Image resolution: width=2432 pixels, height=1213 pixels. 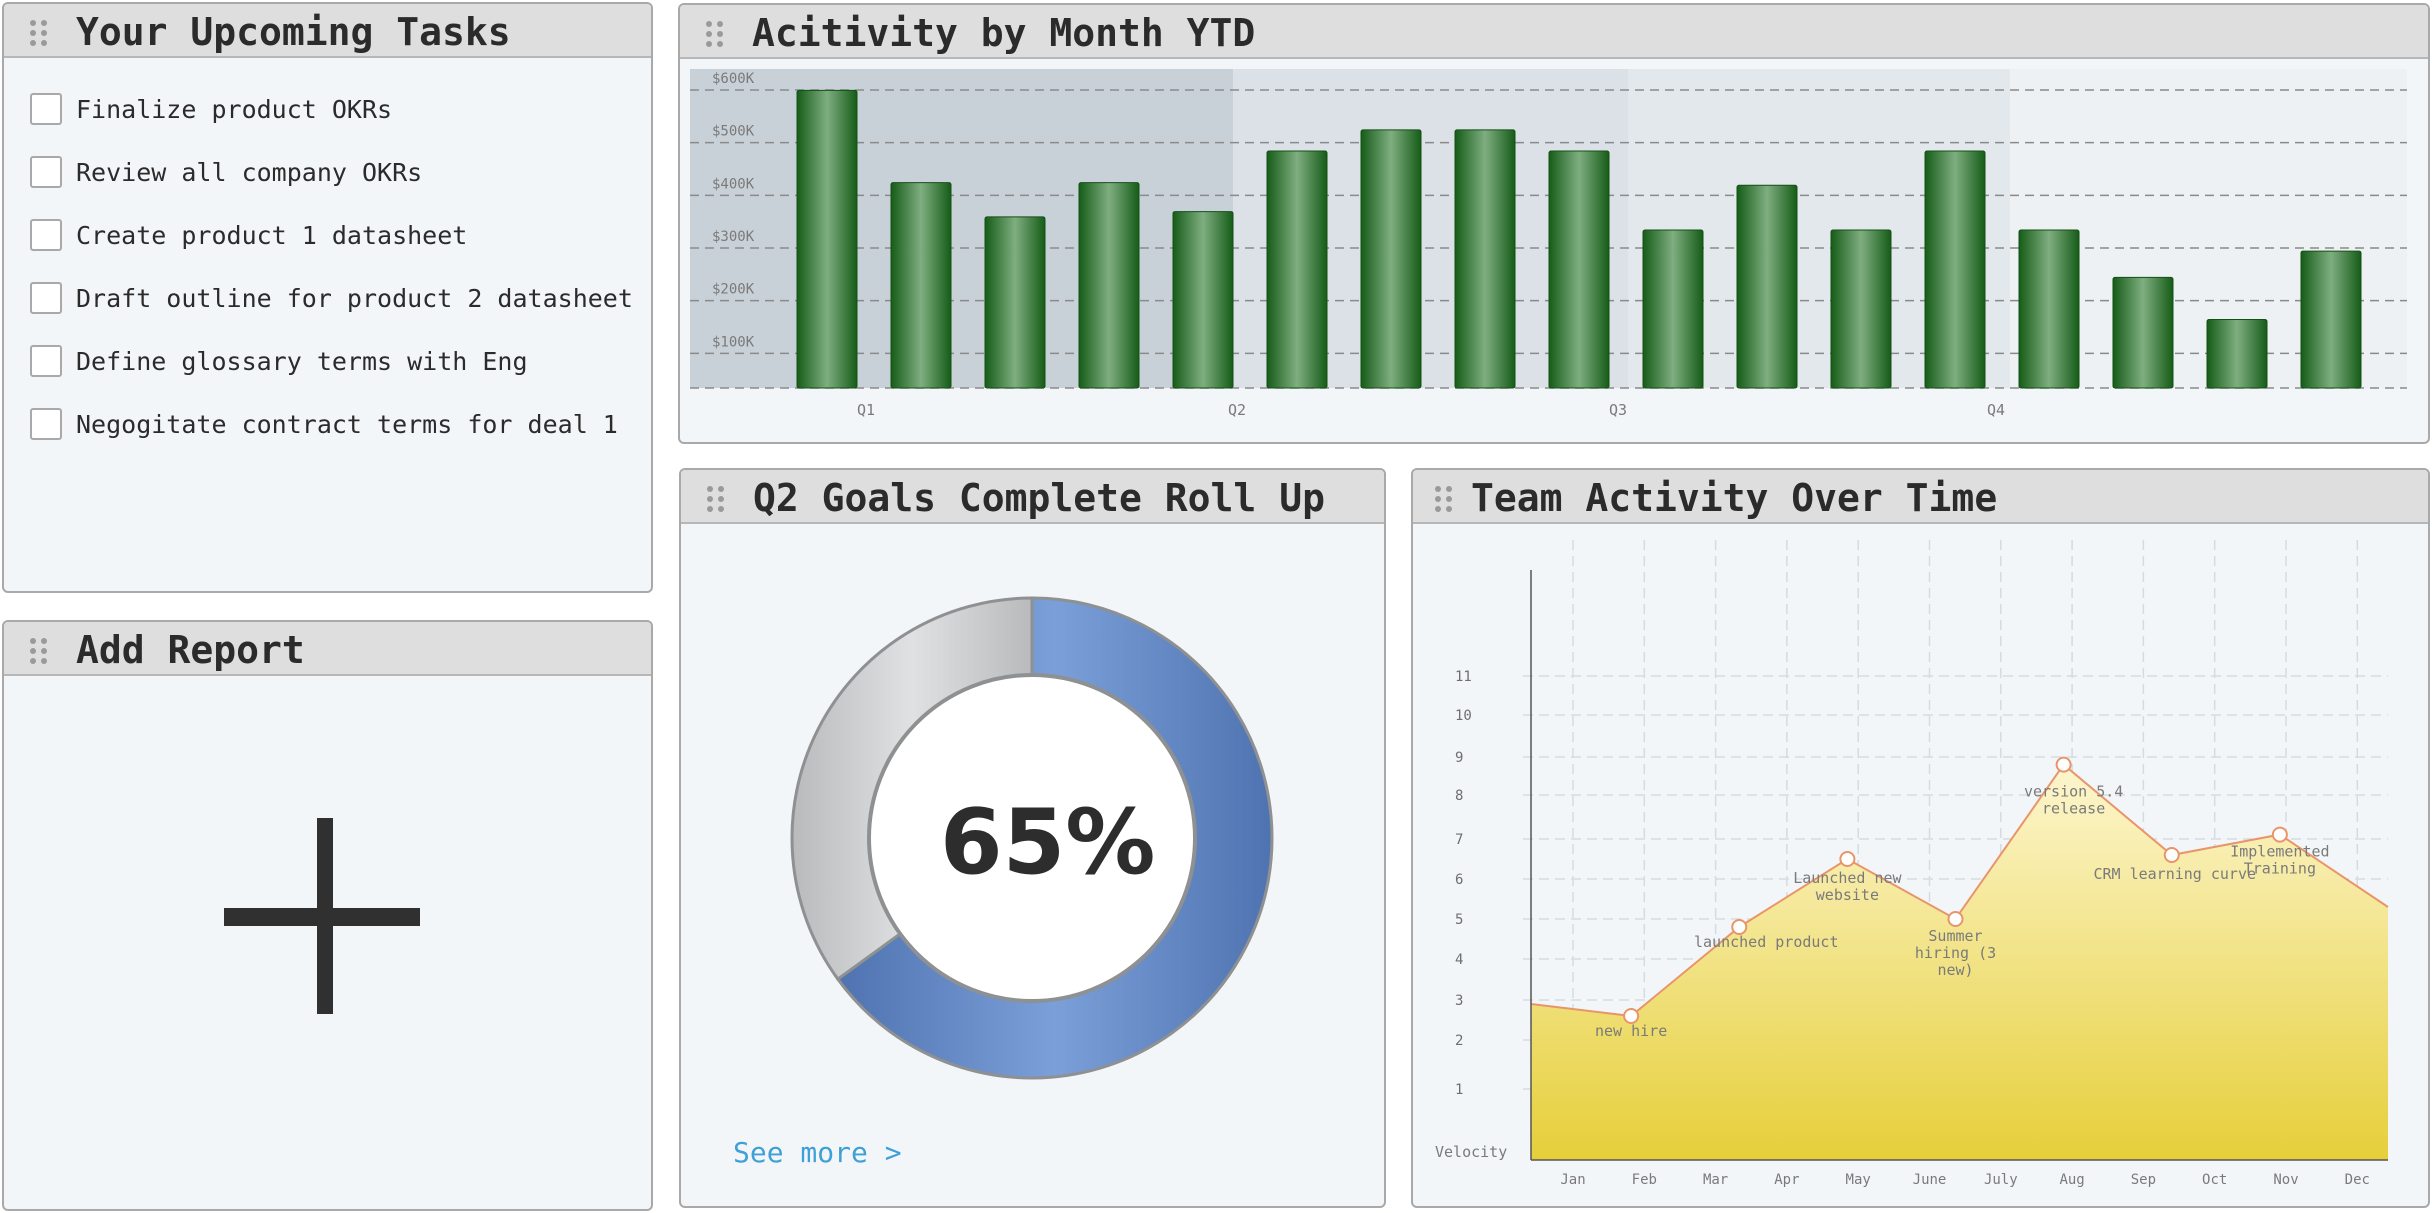 I want to click on task-label: Define glossary terms with Eng, so click(x=302, y=361).